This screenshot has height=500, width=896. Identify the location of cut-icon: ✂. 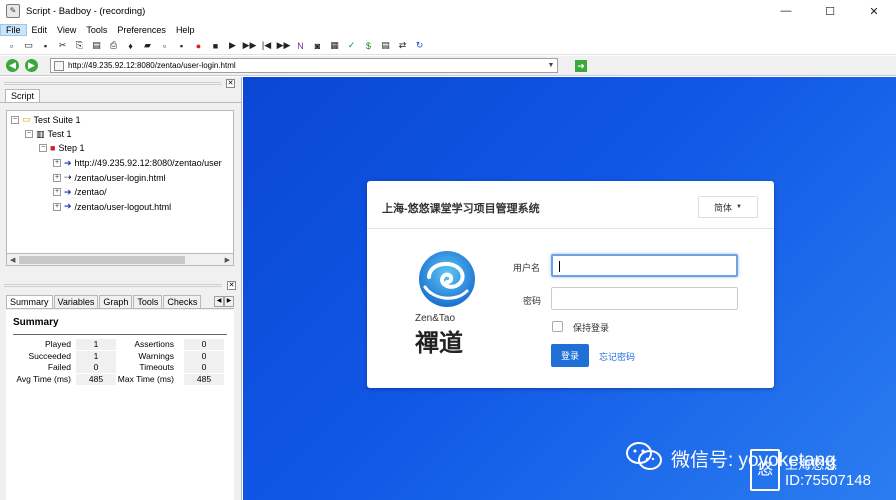
(62, 45).